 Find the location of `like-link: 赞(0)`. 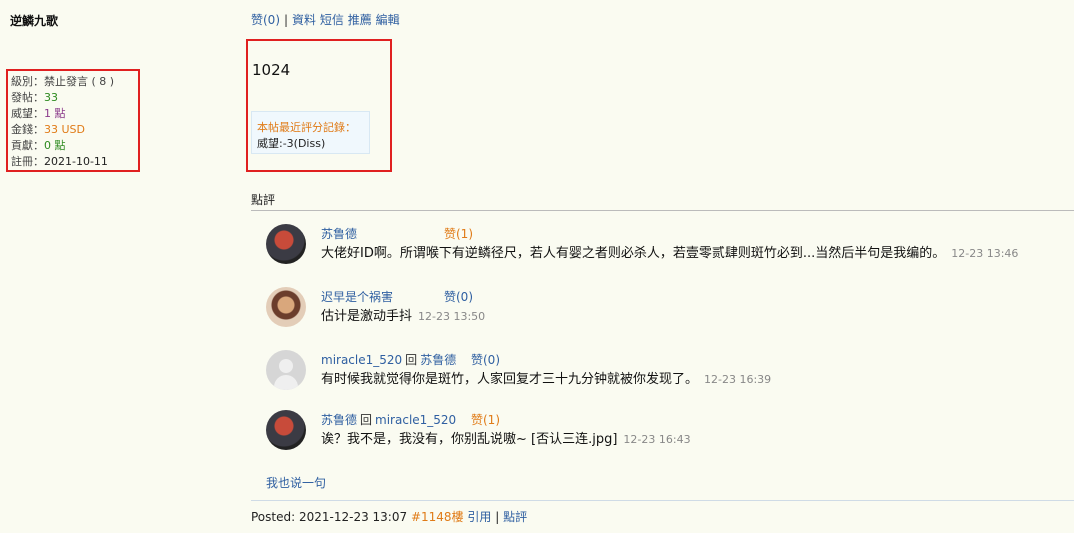

like-link: 赞(0) is located at coordinates (265, 20).